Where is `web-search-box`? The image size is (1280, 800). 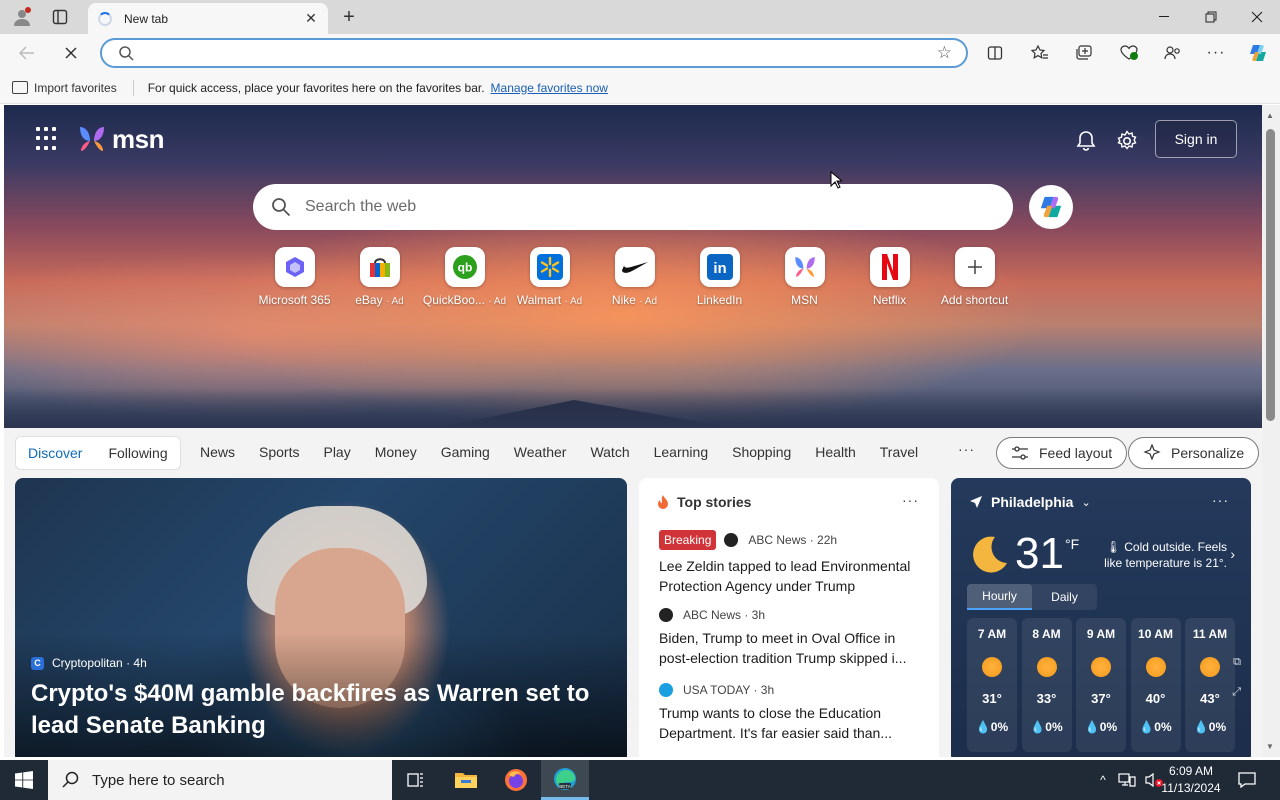 web-search-box is located at coordinates (633, 207).